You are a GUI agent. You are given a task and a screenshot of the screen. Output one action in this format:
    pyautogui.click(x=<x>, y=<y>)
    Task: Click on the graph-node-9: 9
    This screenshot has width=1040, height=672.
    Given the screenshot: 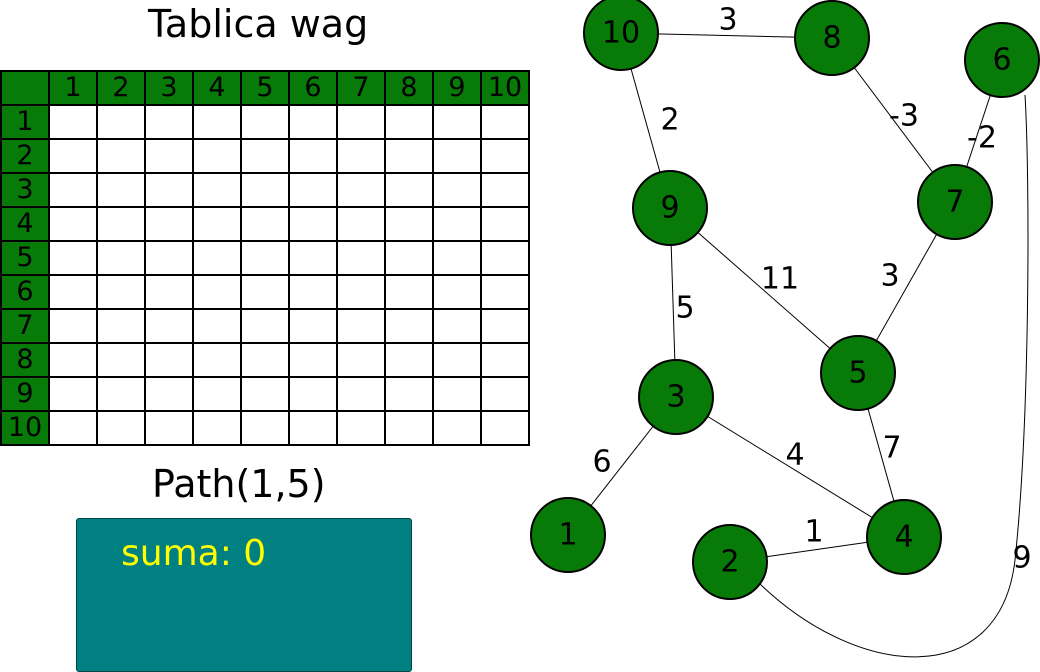 What is the action you would take?
    pyautogui.click(x=670, y=208)
    